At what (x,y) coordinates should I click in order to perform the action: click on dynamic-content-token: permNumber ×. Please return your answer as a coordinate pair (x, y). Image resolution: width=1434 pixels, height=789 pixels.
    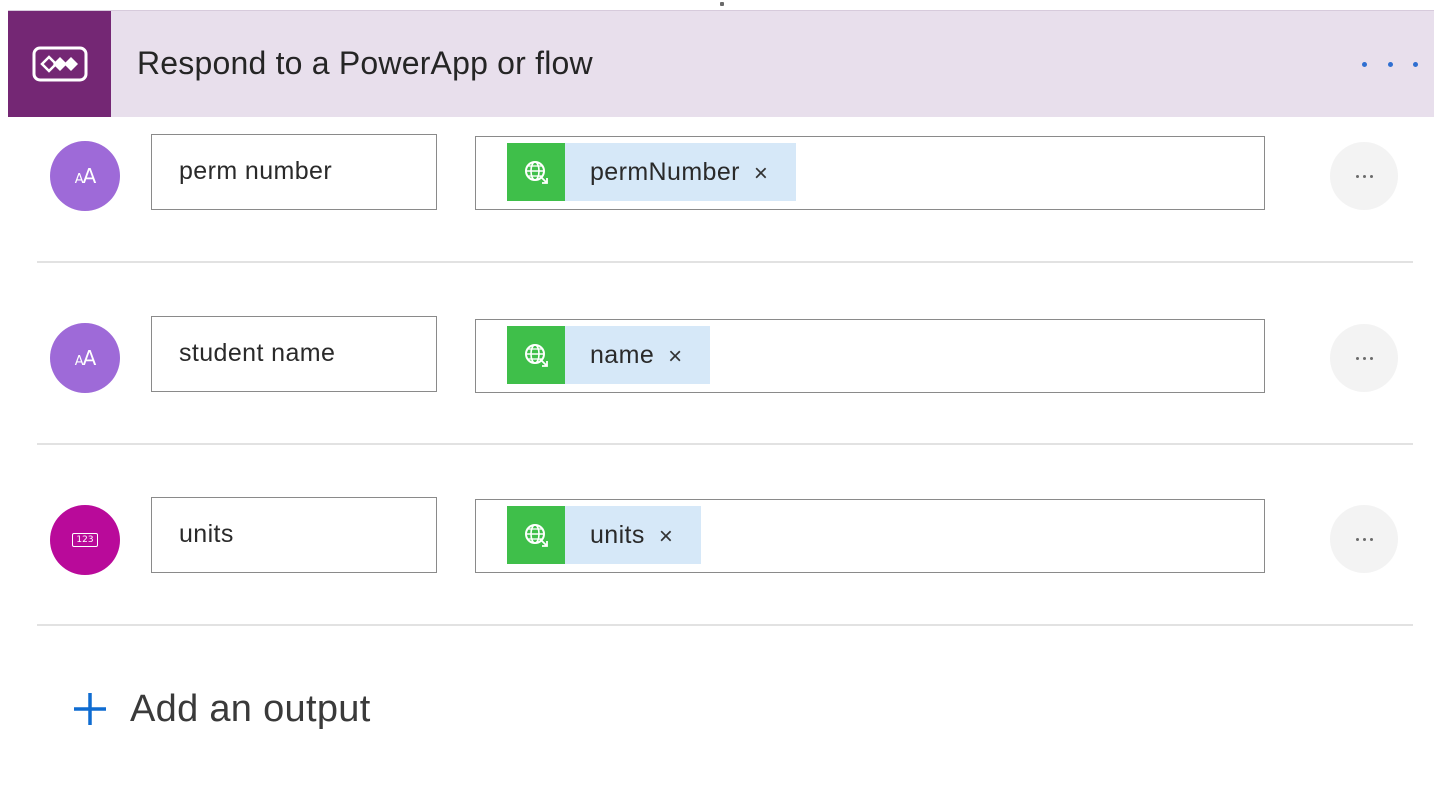
    Looking at the image, I should click on (651, 172).